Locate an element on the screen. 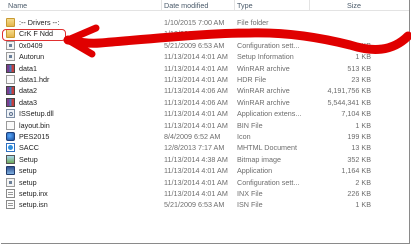  file-type: HDR File is located at coordinates (252, 79).